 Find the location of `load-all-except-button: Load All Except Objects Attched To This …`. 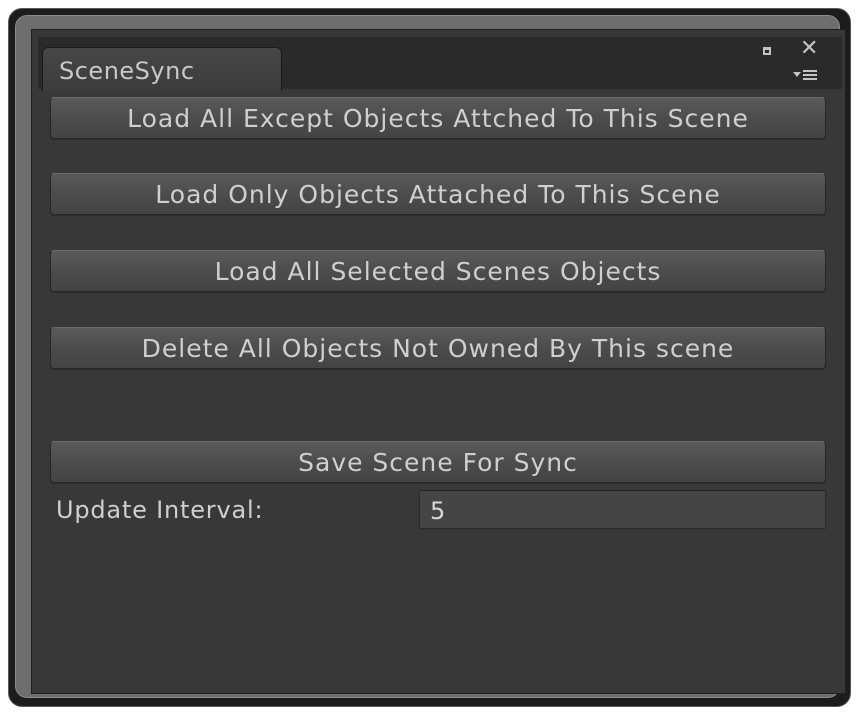

load-all-except-button: Load All Except Objects Attched To This … is located at coordinates (438, 118).